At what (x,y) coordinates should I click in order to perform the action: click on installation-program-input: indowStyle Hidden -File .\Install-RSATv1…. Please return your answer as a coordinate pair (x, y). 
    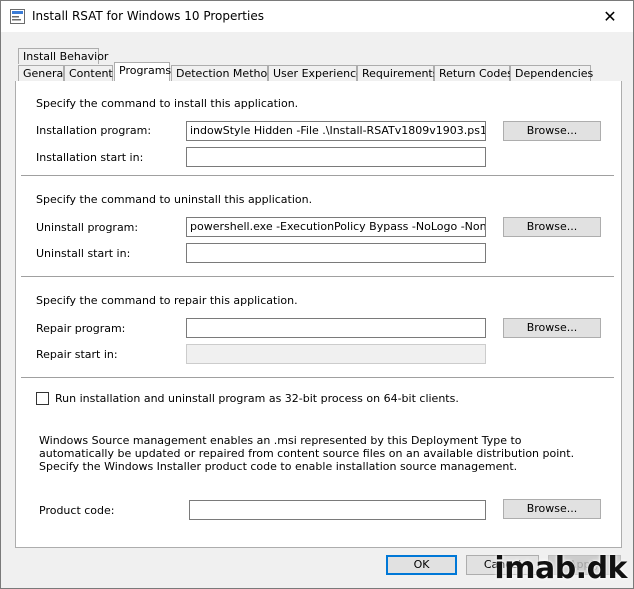
    Looking at the image, I should click on (336, 131).